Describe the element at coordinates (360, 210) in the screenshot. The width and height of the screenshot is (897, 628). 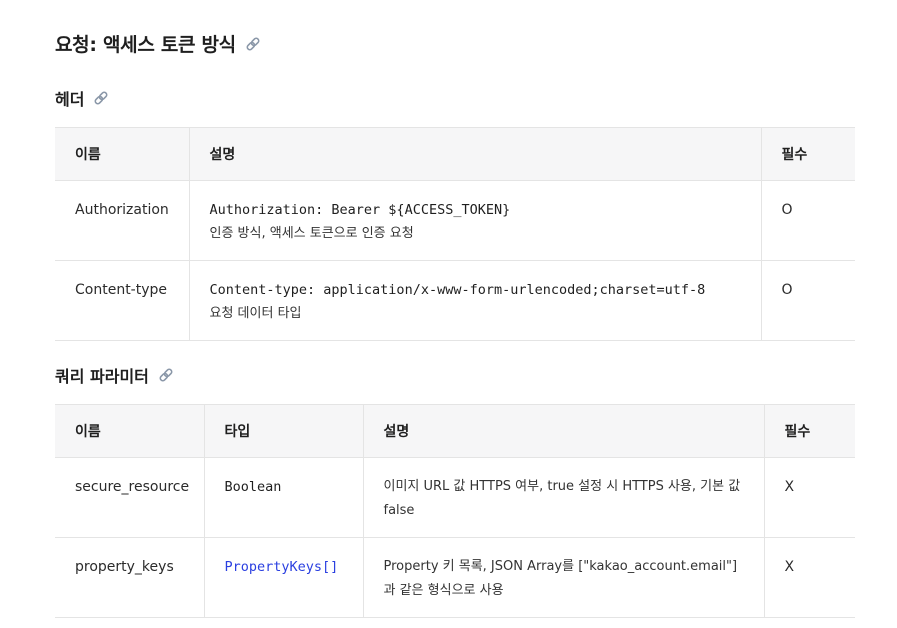
I see `header-code: Authorization: Bearer ${ACCESS_TOKEN}` at that location.